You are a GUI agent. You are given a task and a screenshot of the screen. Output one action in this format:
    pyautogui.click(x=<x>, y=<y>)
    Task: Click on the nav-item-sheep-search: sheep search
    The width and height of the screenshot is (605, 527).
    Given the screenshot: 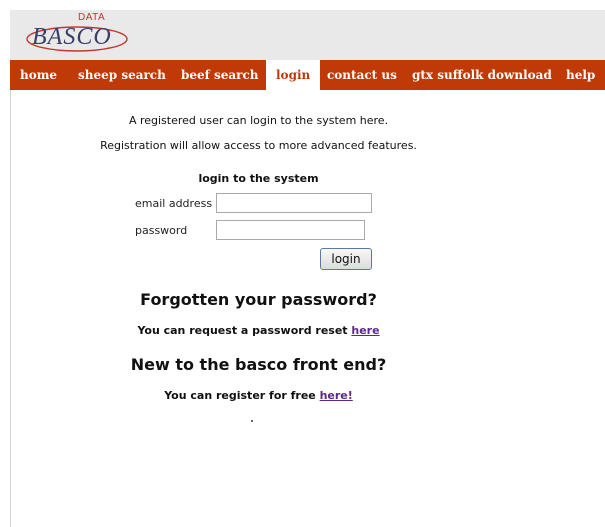 What is the action you would take?
    pyautogui.click(x=122, y=75)
    